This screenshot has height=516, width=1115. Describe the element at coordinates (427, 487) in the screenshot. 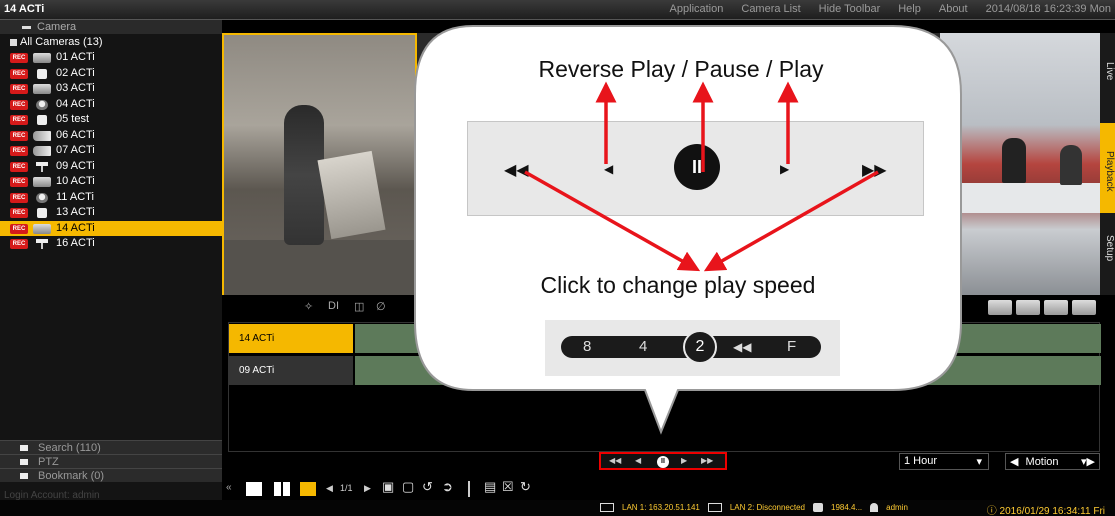

I see `refresh-icon: ↺` at that location.